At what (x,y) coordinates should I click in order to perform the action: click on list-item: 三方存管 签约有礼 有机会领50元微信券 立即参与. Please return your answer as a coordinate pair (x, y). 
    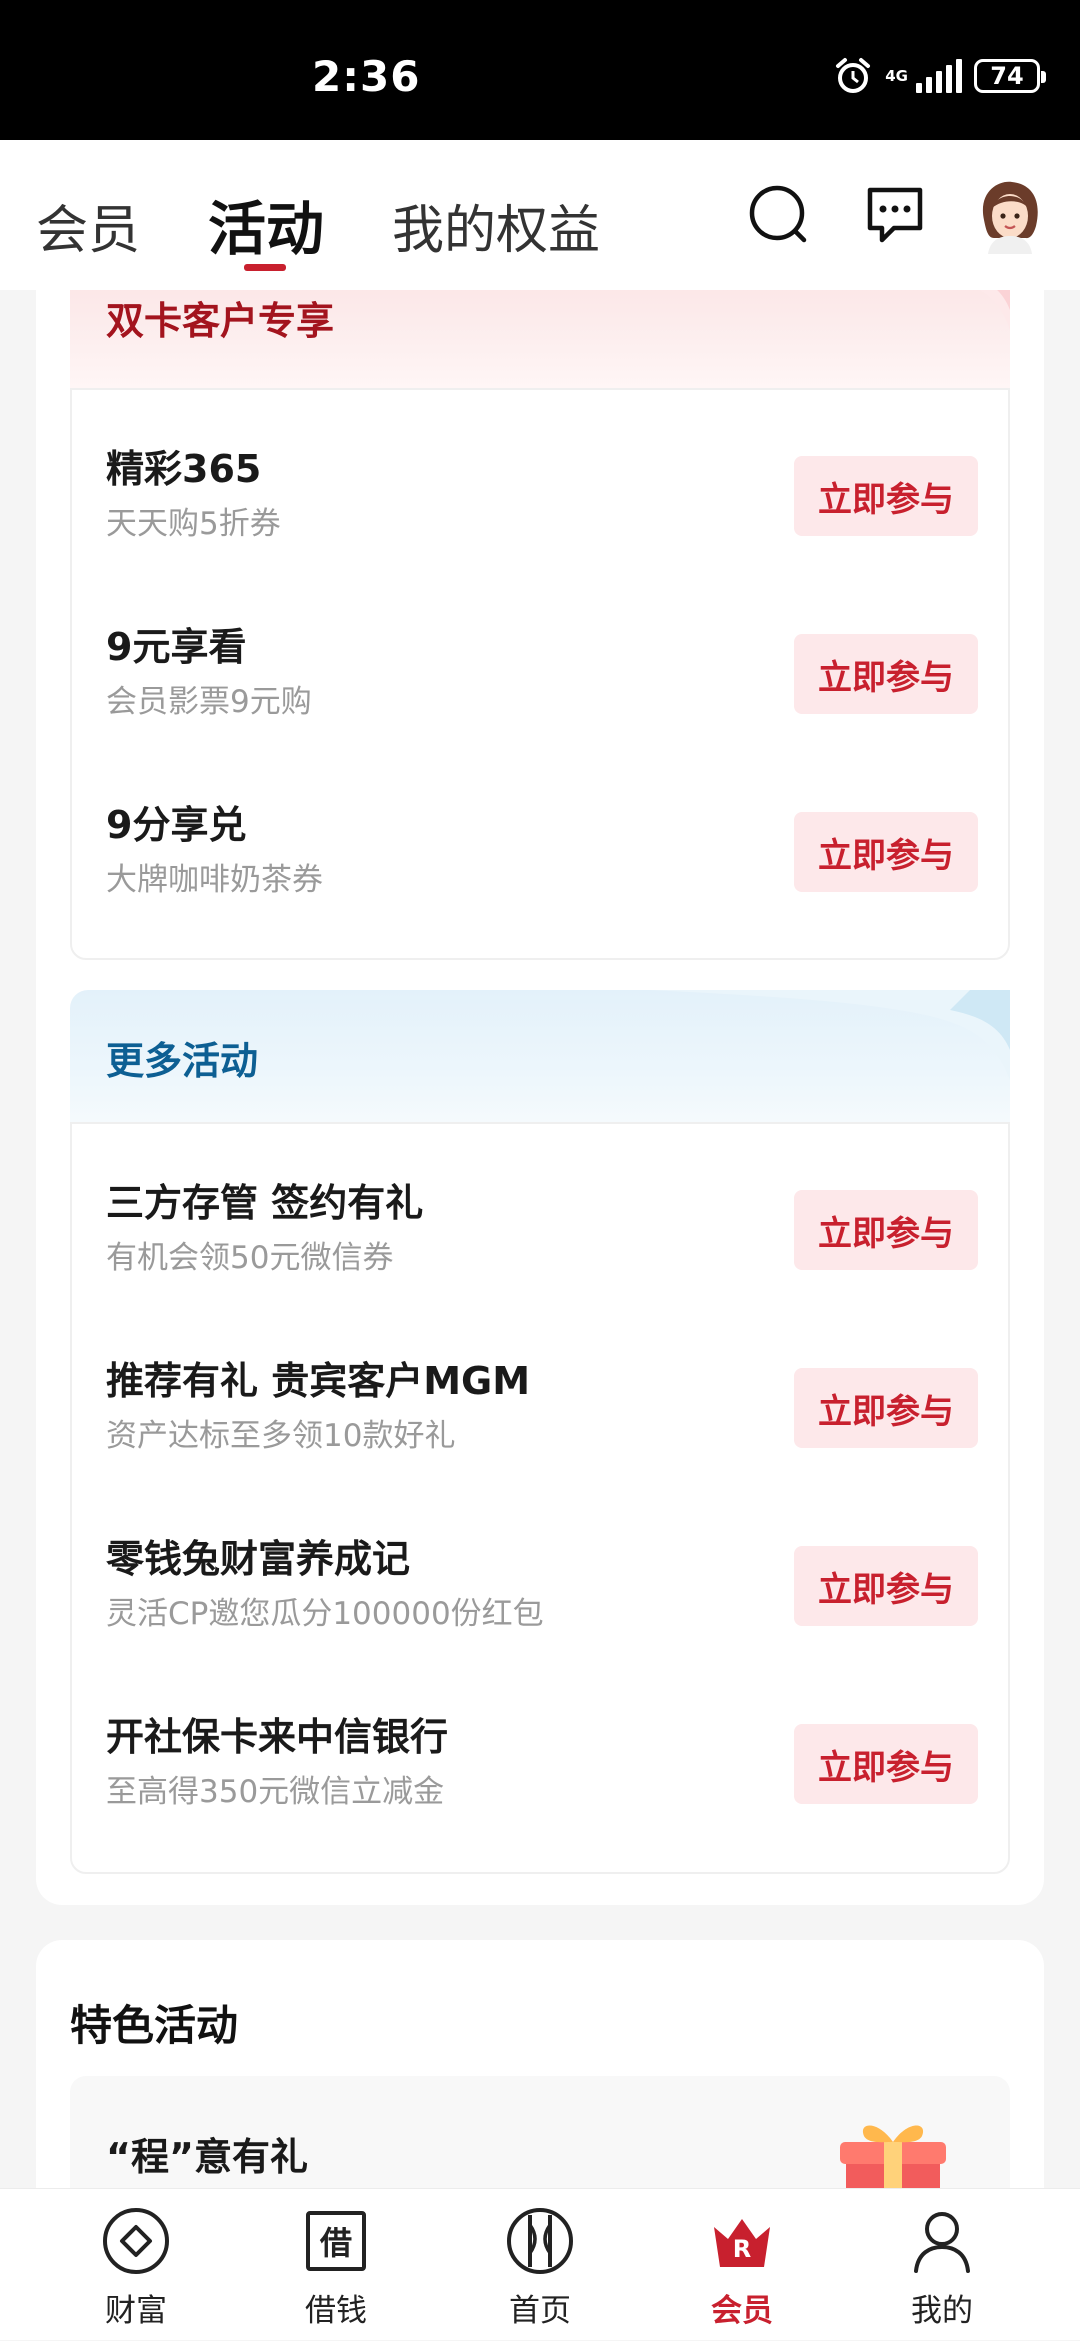
    Looking at the image, I should click on (542, 1213).